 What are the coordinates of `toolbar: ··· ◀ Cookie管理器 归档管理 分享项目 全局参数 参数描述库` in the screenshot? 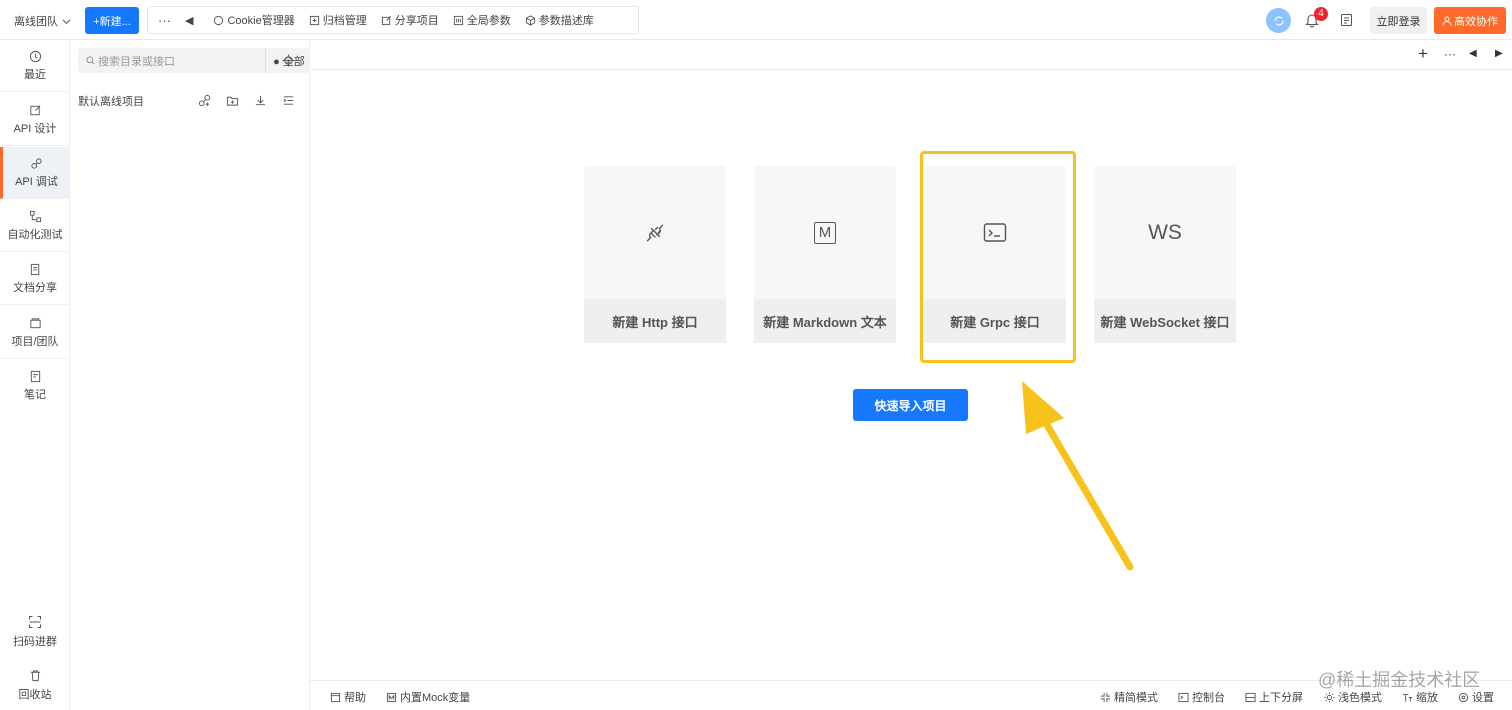 It's located at (393, 20).